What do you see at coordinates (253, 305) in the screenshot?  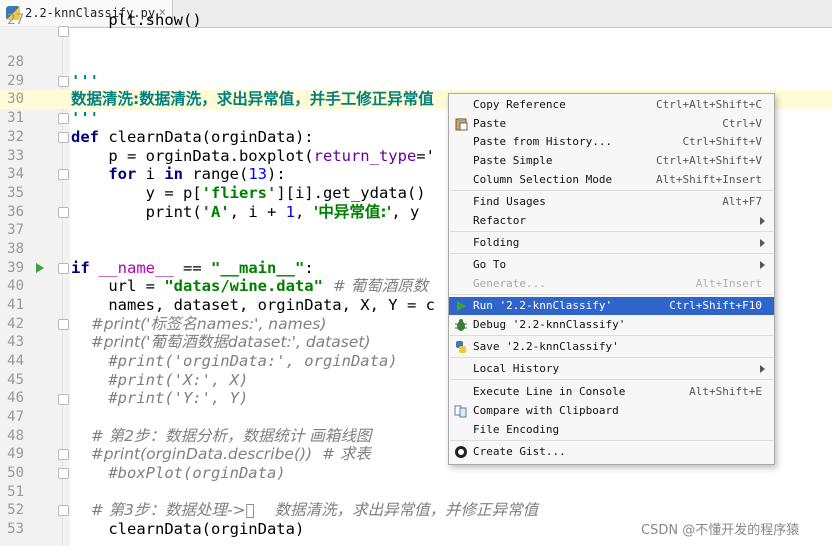 I see `code-line: names, dataset, orginData, X, Y = c` at bounding box center [253, 305].